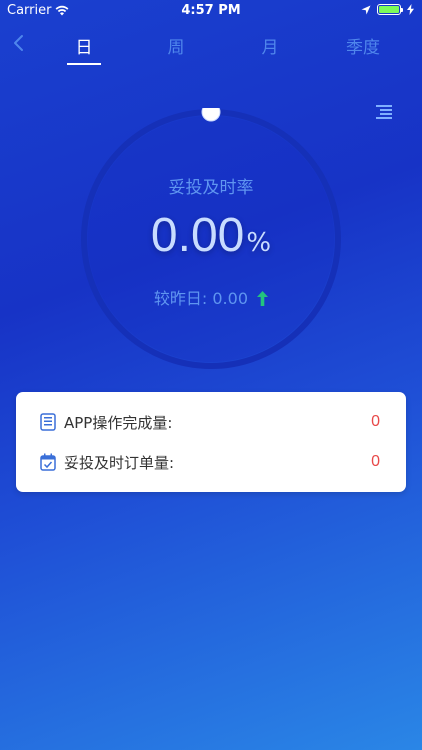 The image size is (422, 750). I want to click on stat-row-app-ops: APP操作完成量: 0, so click(211, 422).